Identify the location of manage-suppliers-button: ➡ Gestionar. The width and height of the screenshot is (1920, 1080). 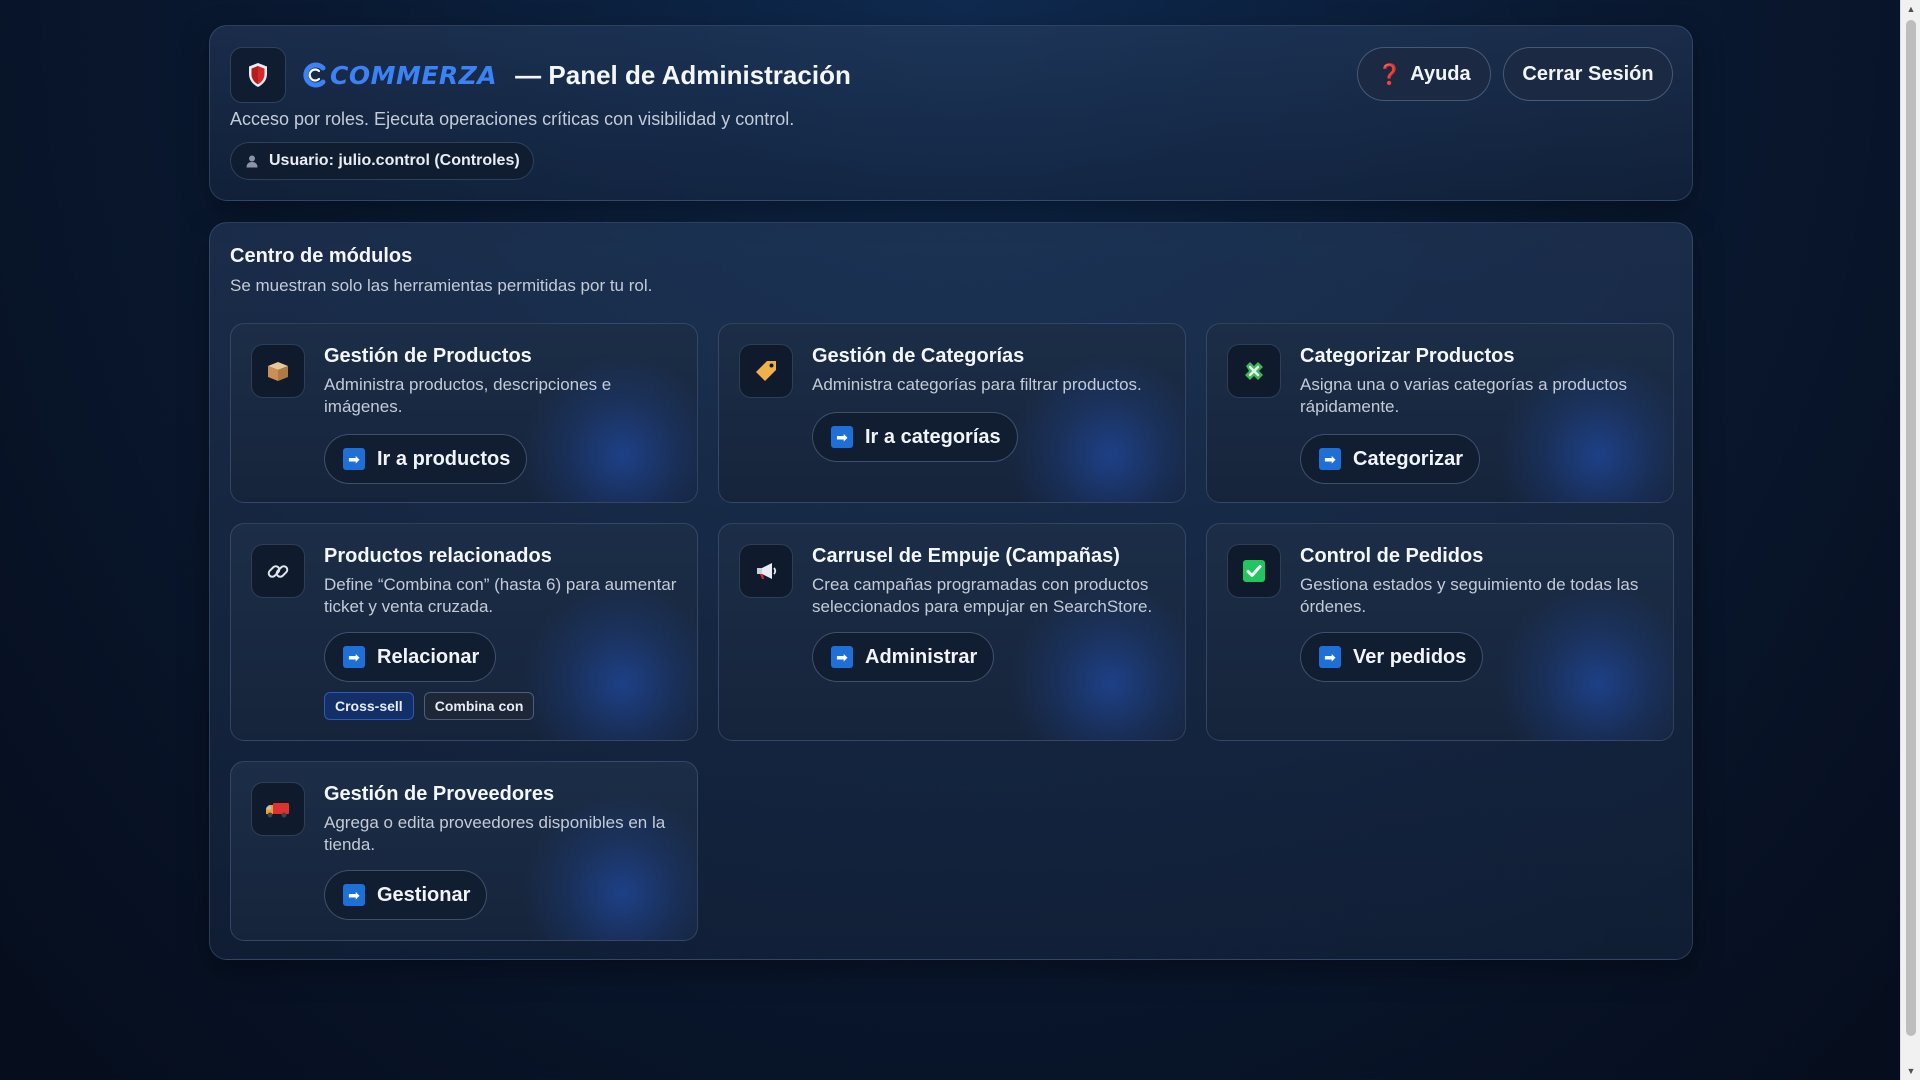
(406, 895).